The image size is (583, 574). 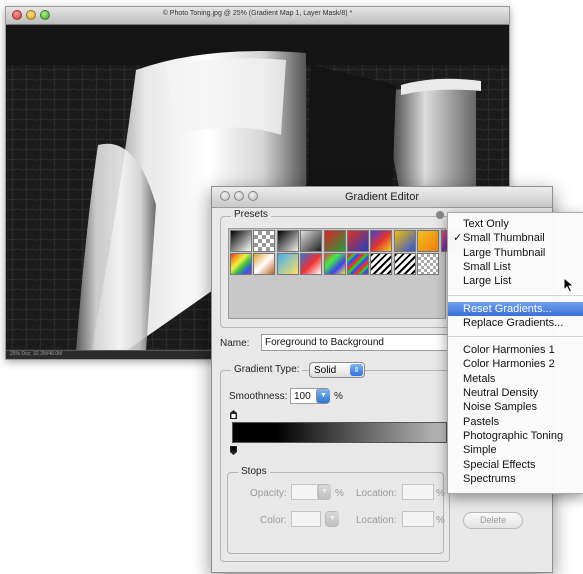 What do you see at coordinates (515, 224) in the screenshot?
I see `menu-item: Text Only` at bounding box center [515, 224].